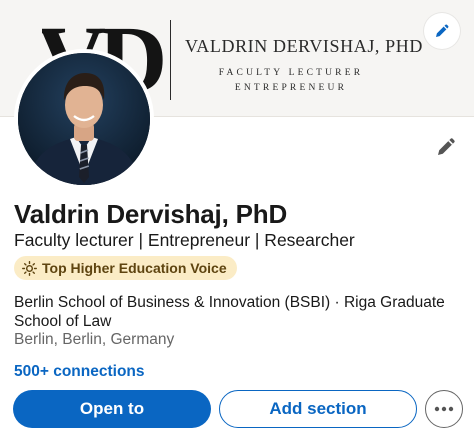  Describe the element at coordinates (291, 88) in the screenshot. I see `banner-subtitle-line2: ENTREPRENEUR` at that location.